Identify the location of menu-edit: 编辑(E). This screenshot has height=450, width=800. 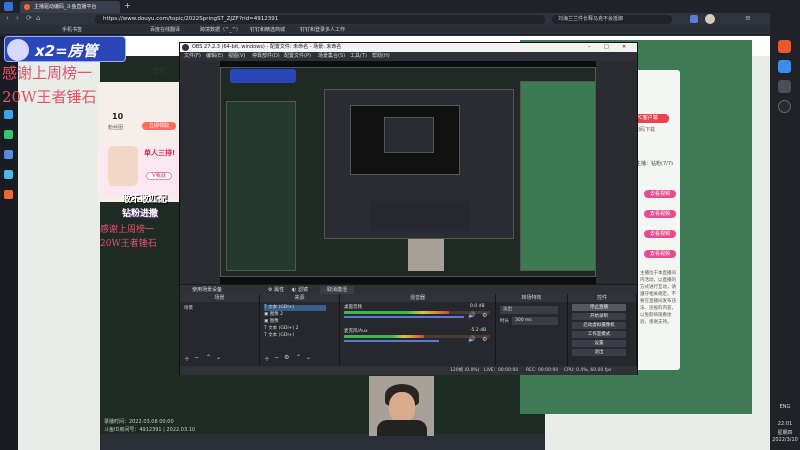
(214, 56).